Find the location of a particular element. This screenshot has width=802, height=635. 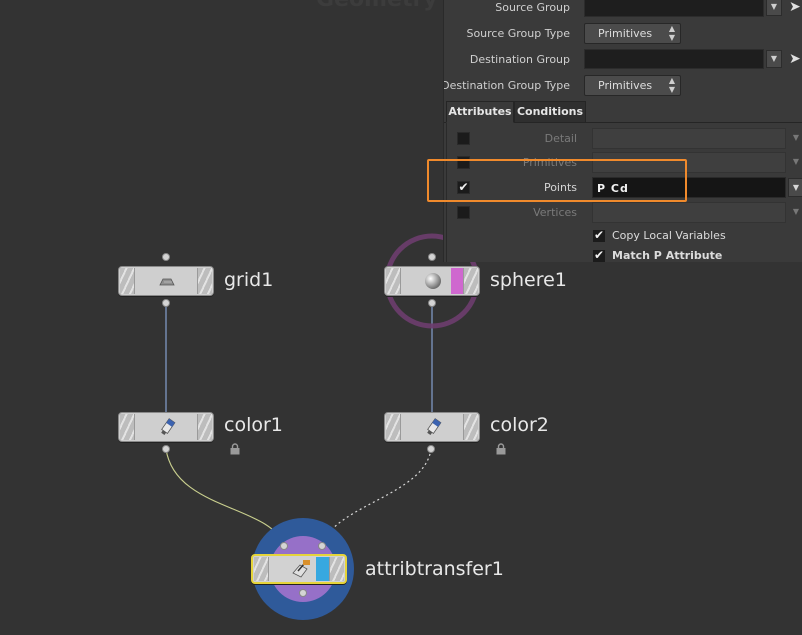

tab-attributes: Attributes is located at coordinates (480, 112).